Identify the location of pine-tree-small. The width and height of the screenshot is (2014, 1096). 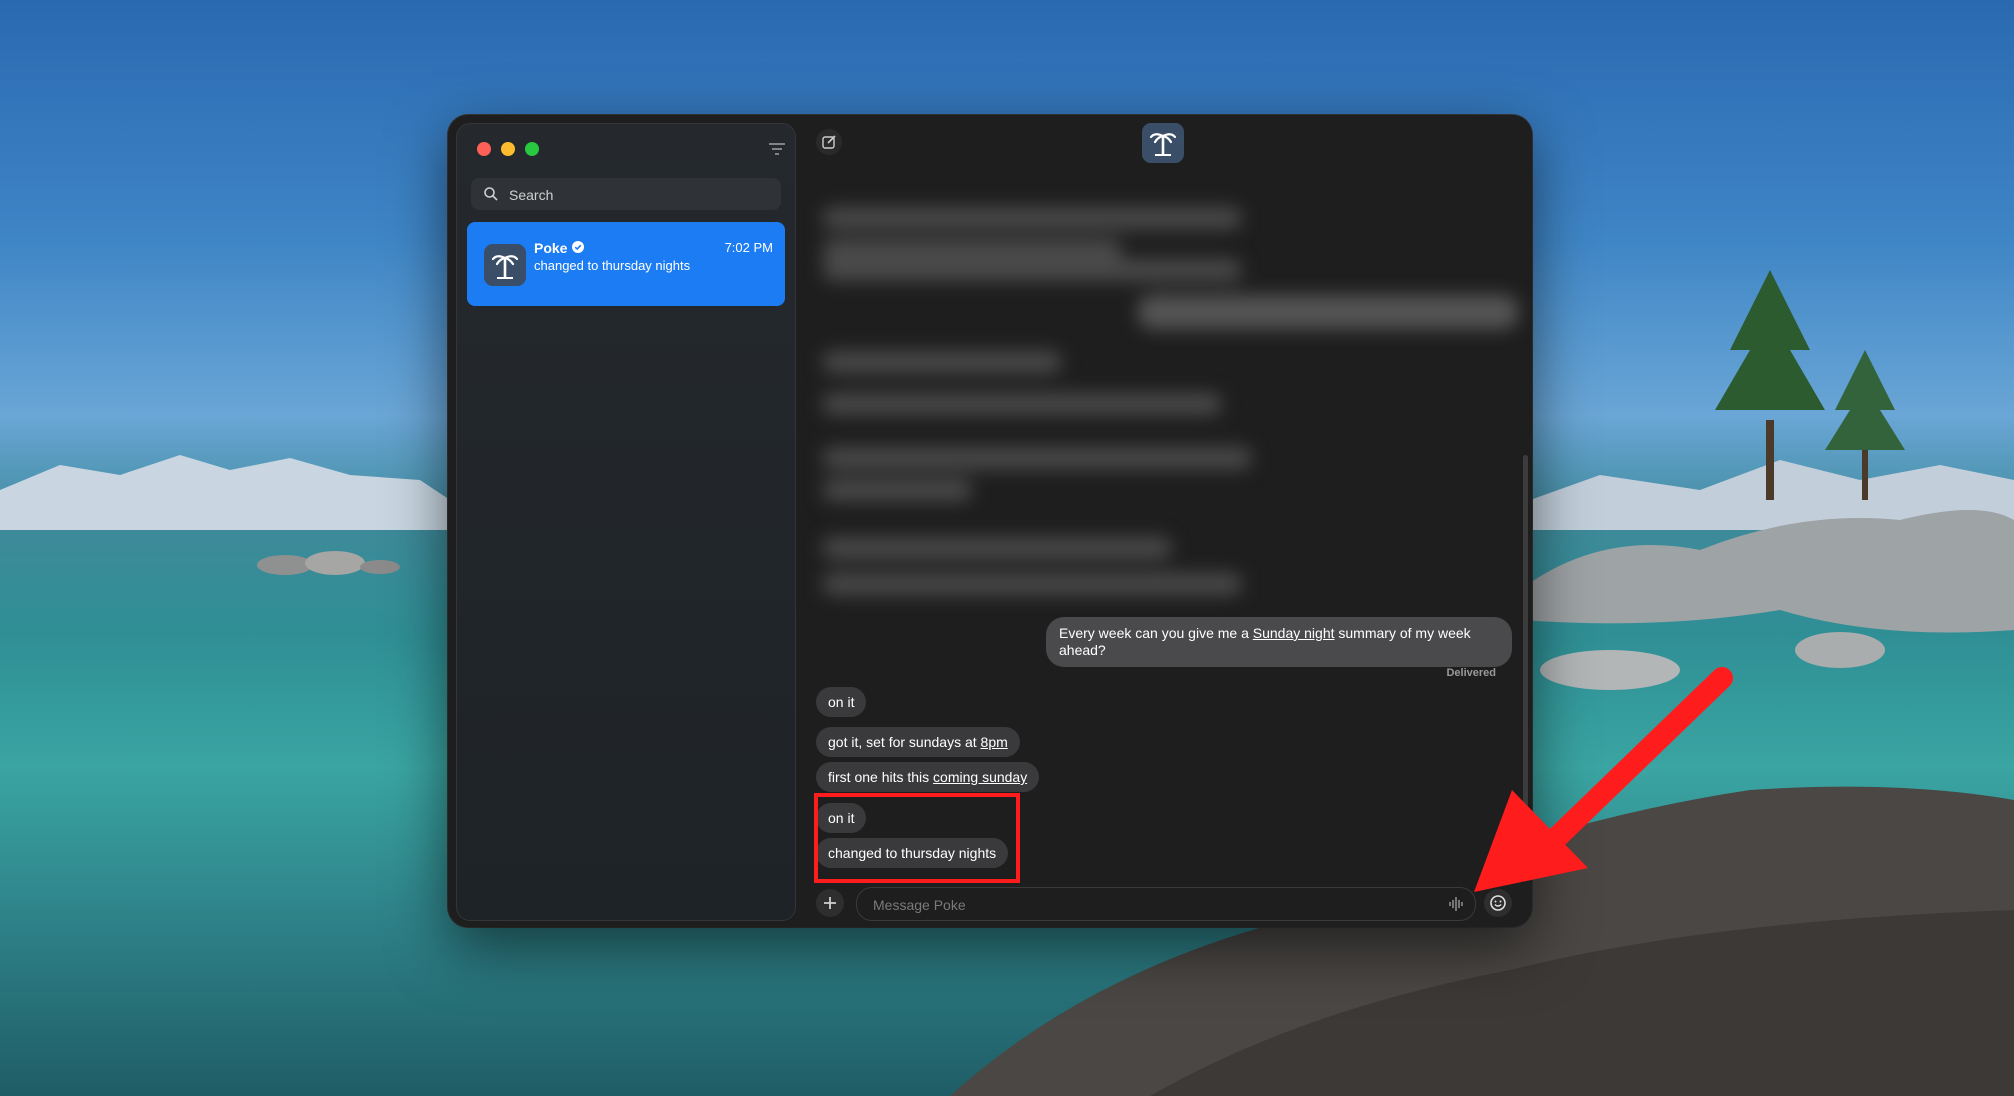
(1865, 425).